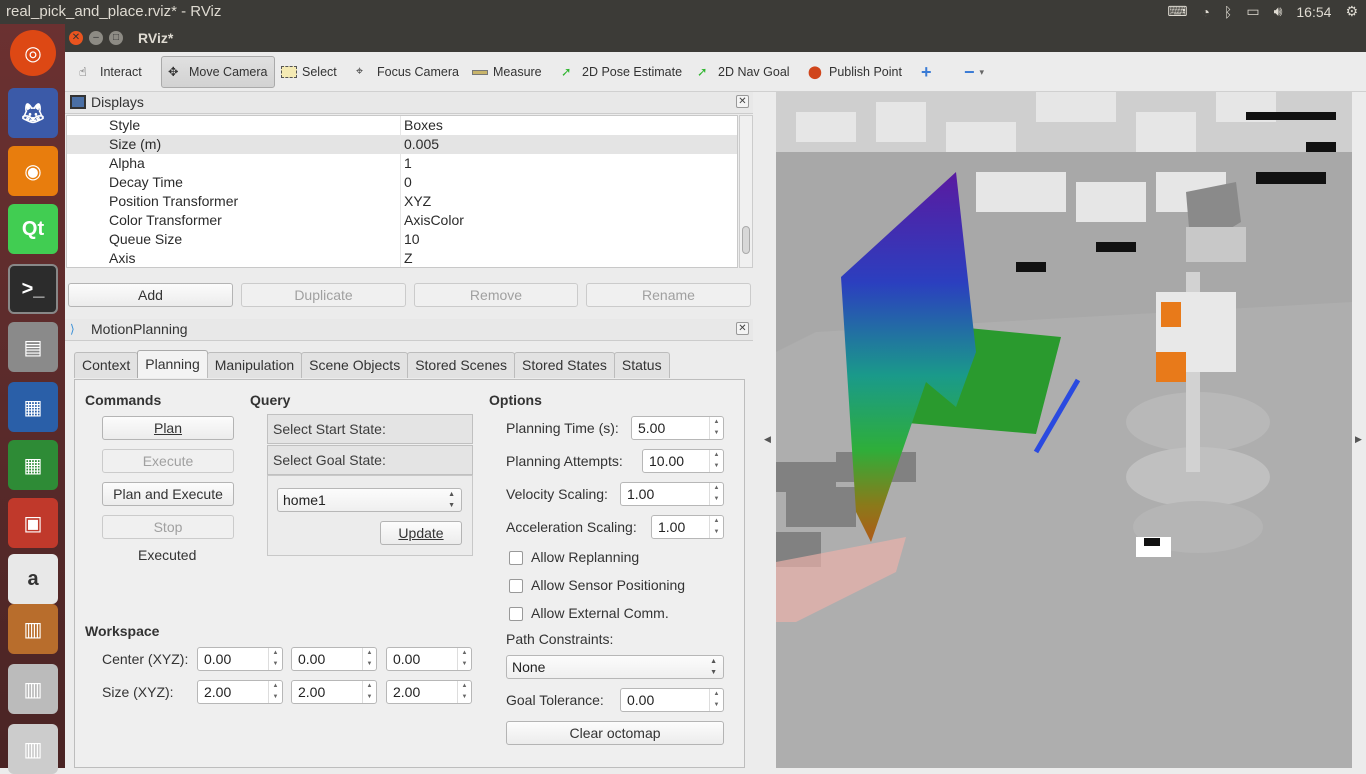  I want to click on allow-sensor-positioning-checkbox, so click(516, 586).